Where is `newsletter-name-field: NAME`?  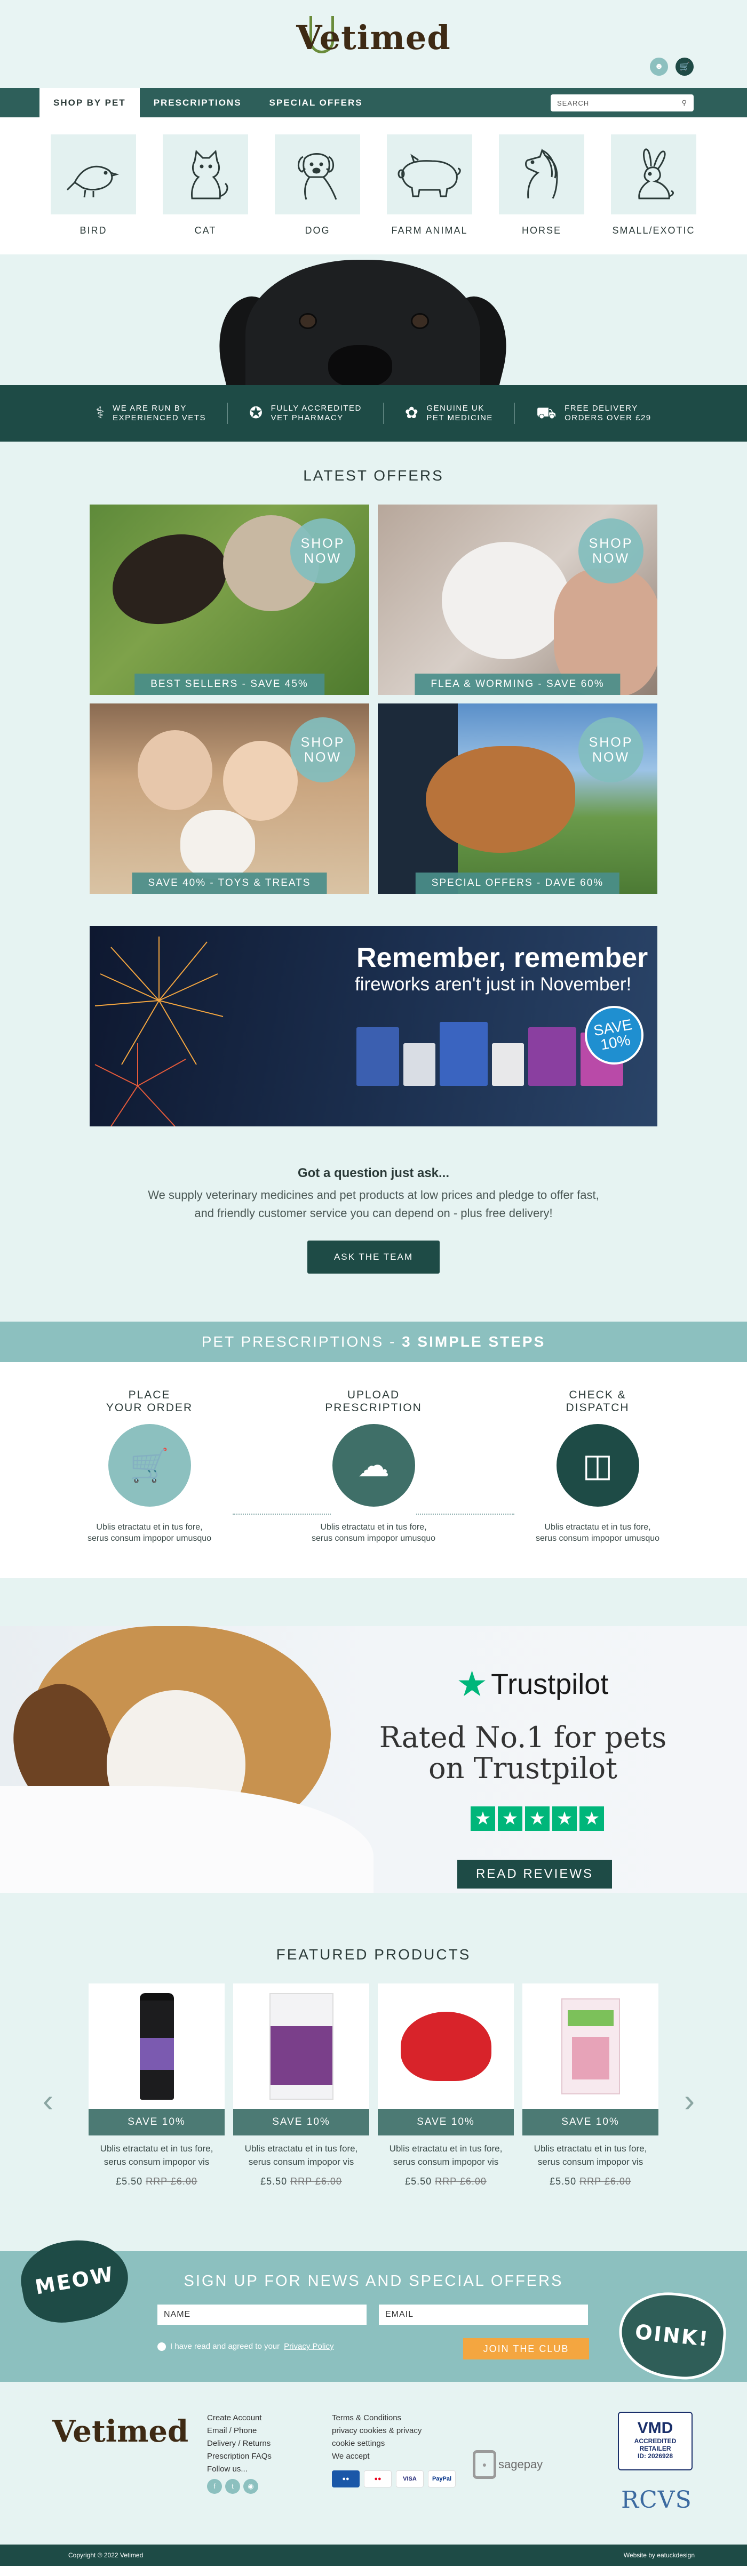 newsletter-name-field: NAME is located at coordinates (262, 2315).